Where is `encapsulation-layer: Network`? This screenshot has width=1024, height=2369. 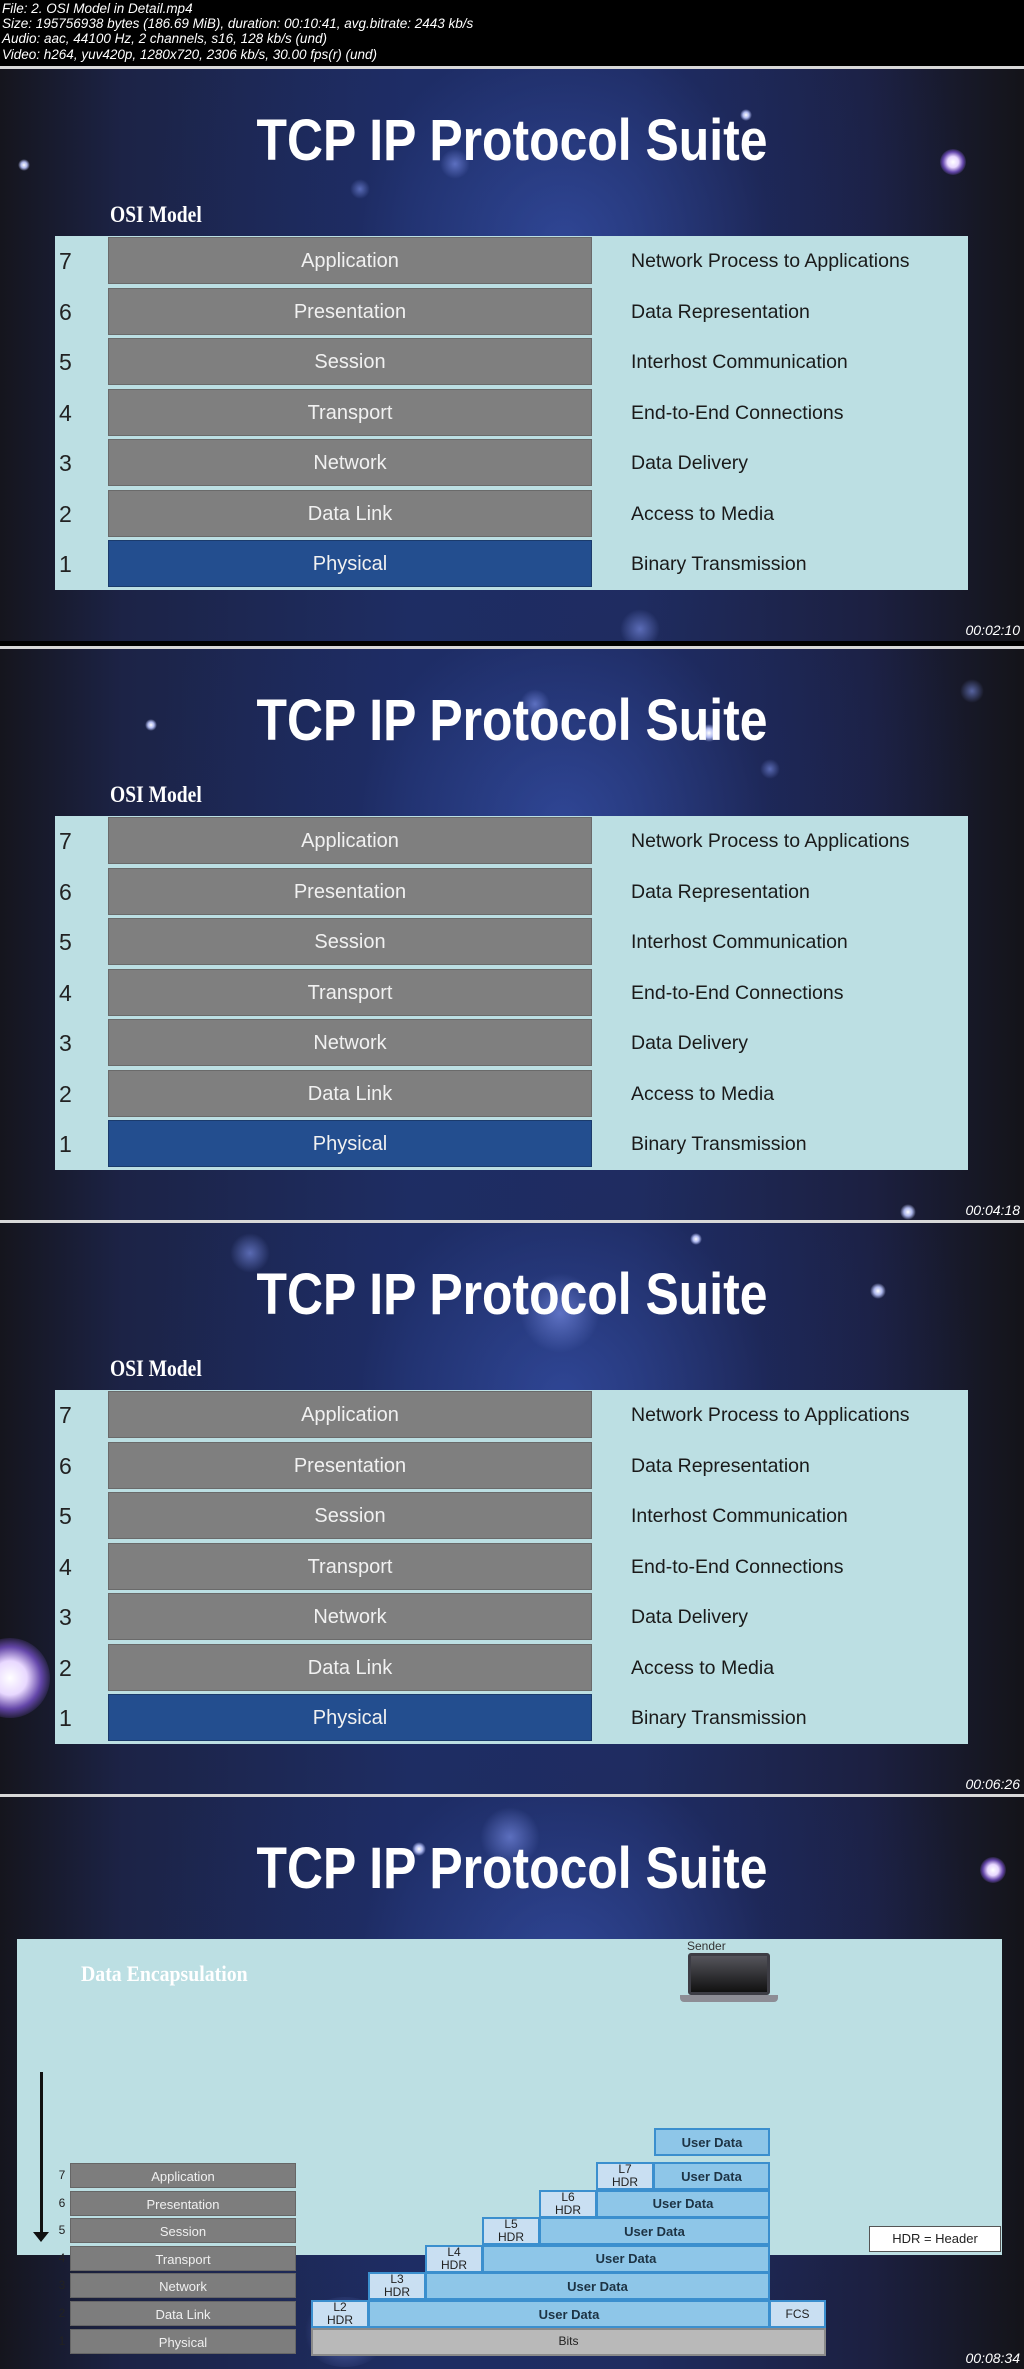
encapsulation-layer: Network is located at coordinates (183, 2286).